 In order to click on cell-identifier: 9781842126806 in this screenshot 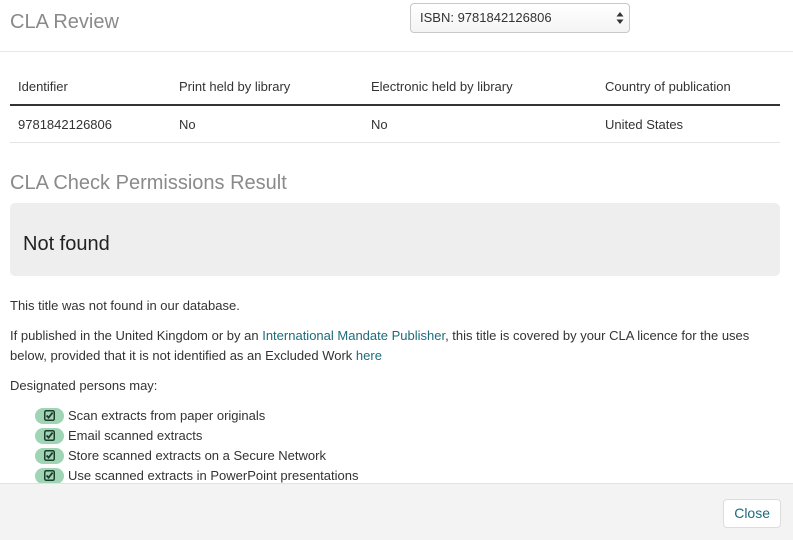, I will do `click(90, 124)`.